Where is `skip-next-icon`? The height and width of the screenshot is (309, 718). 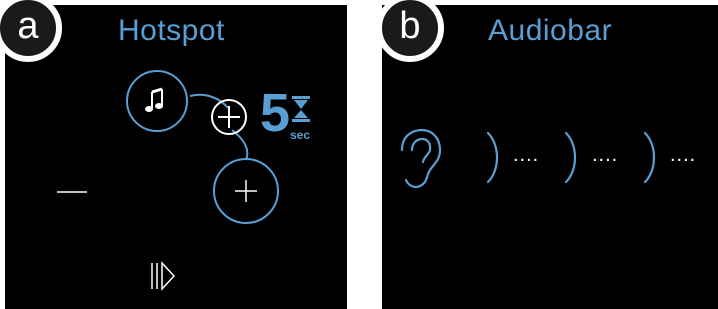
skip-next-icon is located at coordinates (163, 276).